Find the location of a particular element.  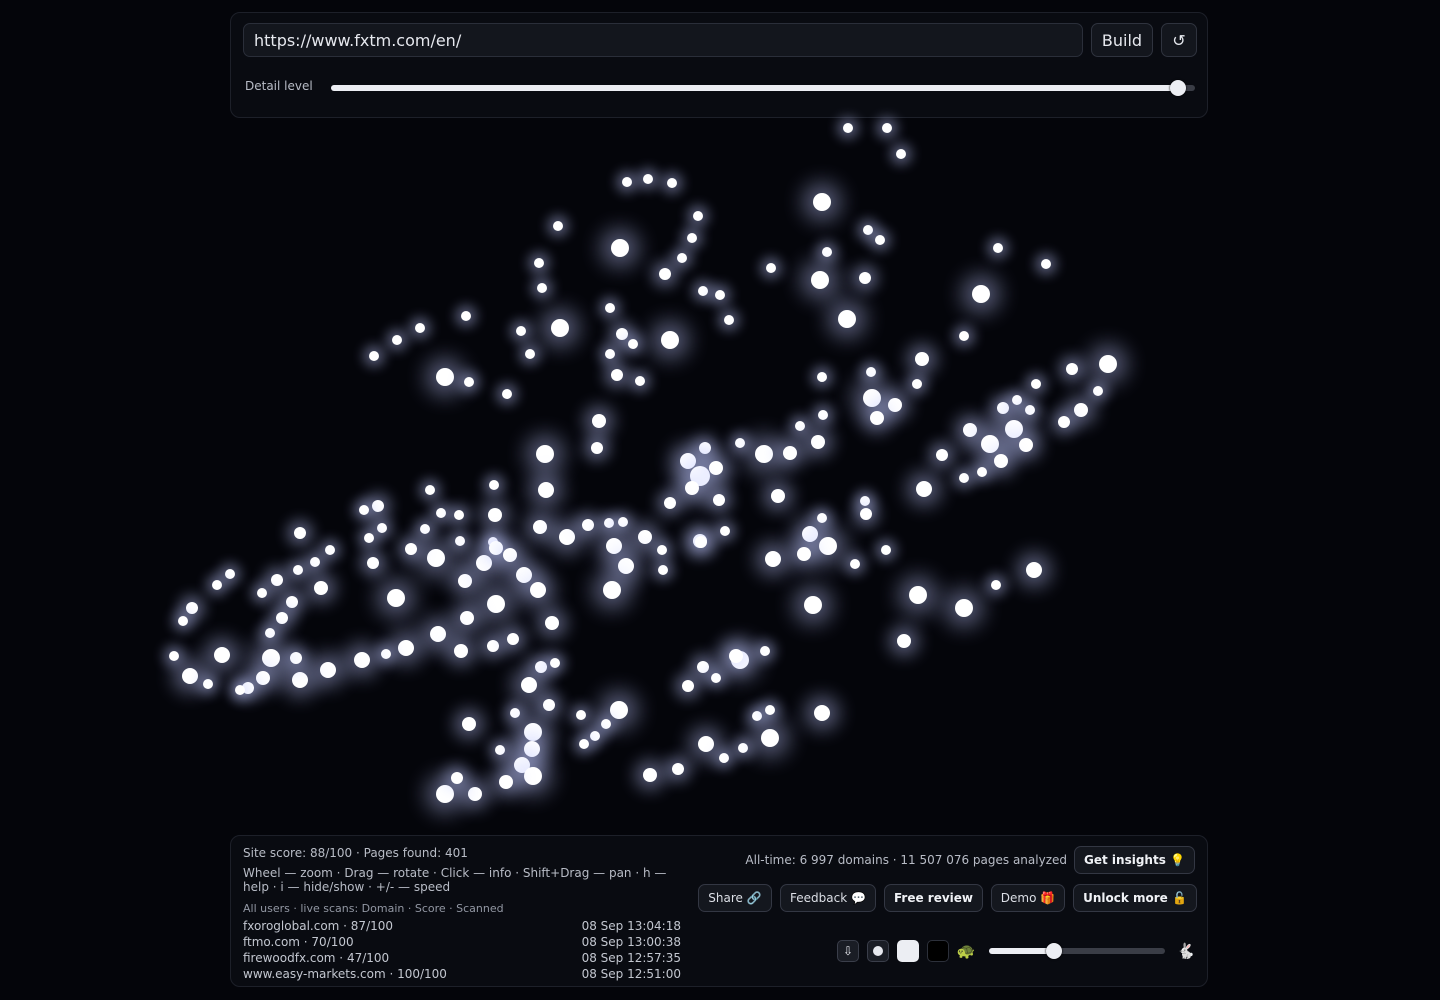

detail-level-slider is located at coordinates (763, 88).